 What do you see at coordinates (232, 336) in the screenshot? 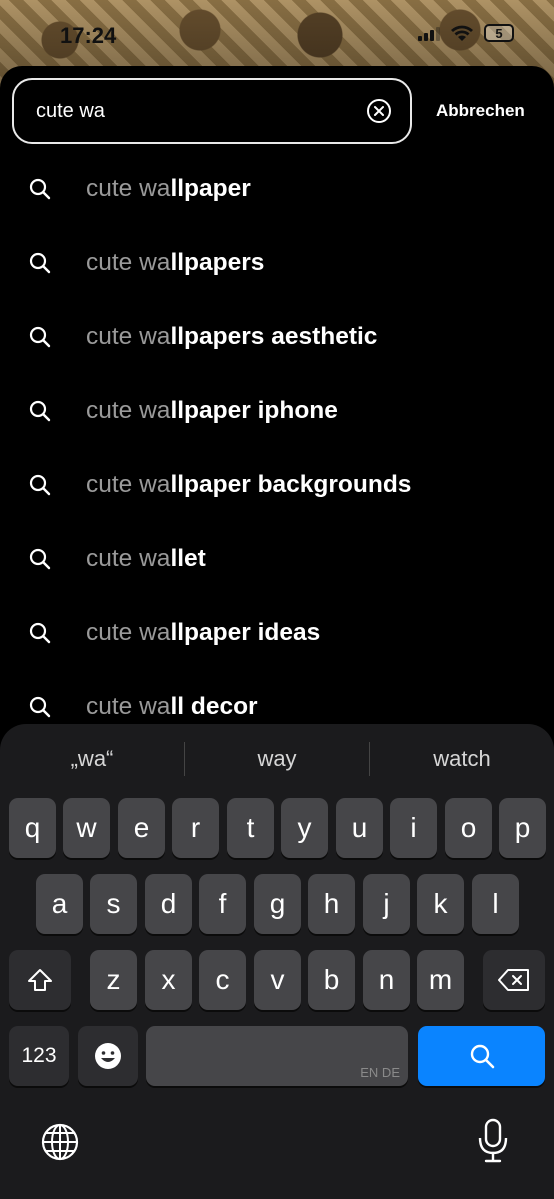
I see `suggestion-text: cute wallpapers aesthetic` at bounding box center [232, 336].